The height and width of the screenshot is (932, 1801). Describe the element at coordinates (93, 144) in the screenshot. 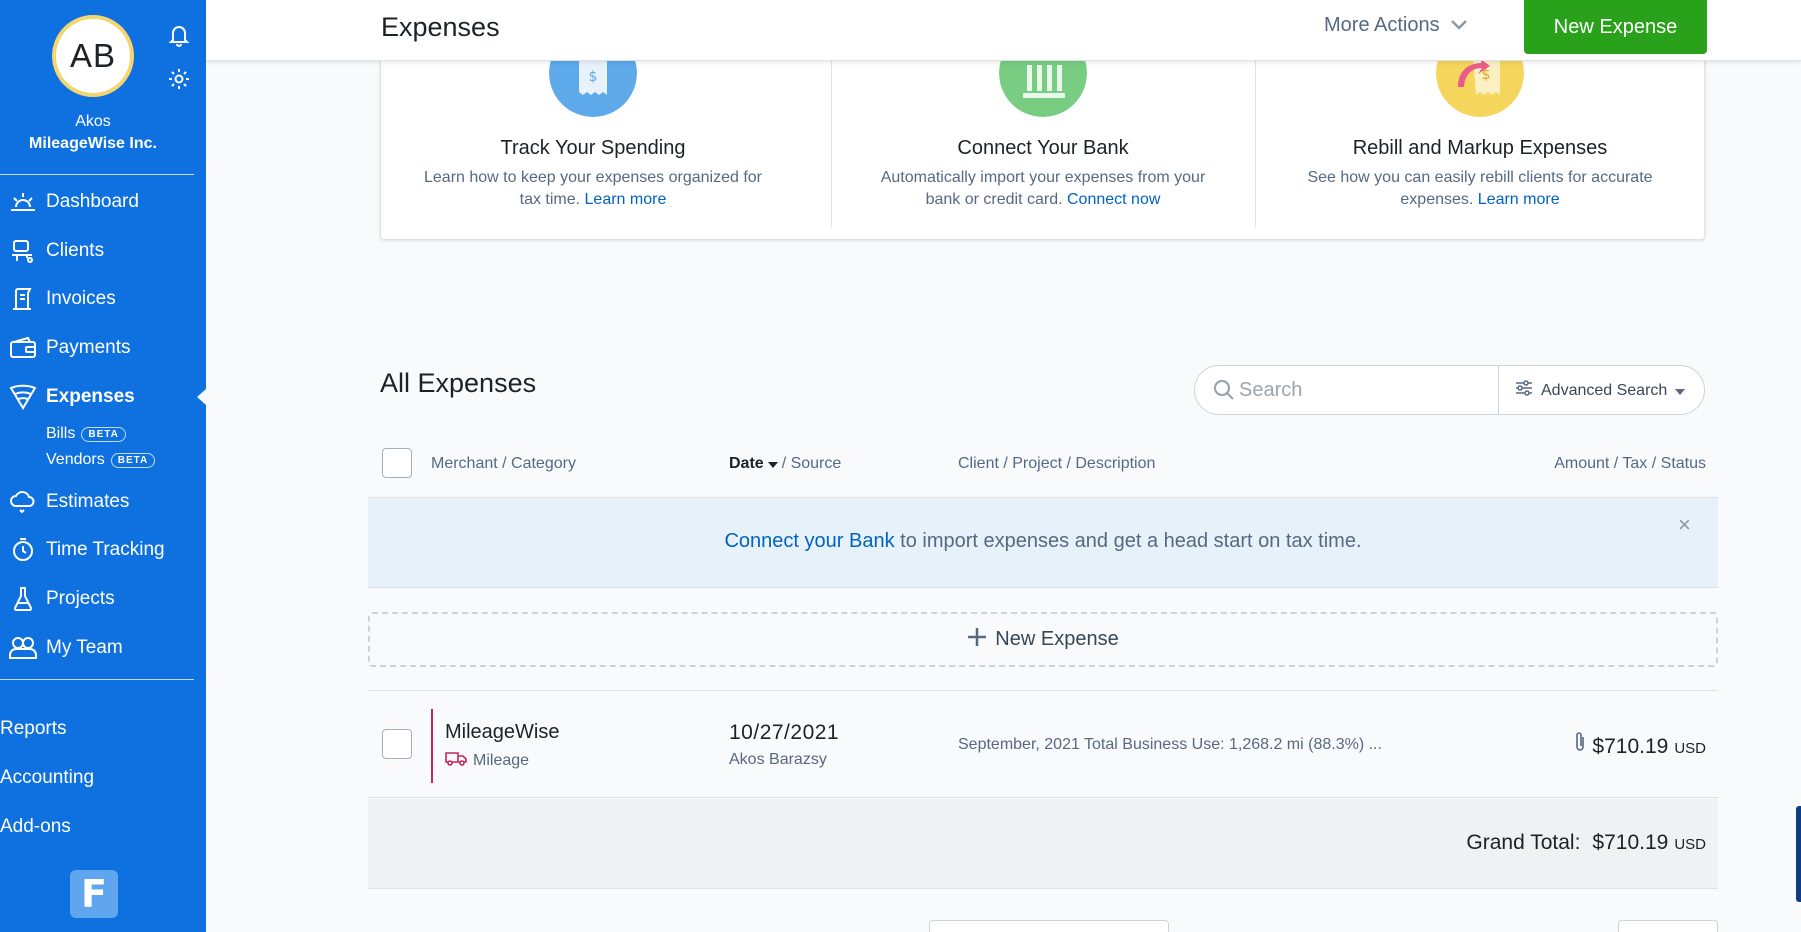

I see `company-name: MileageWise Inc.` at that location.